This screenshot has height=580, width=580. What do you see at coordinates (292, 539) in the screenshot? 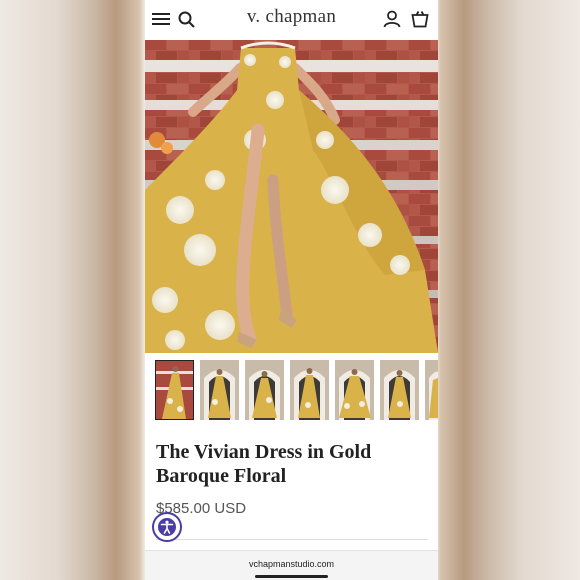
I see `divider` at bounding box center [292, 539].